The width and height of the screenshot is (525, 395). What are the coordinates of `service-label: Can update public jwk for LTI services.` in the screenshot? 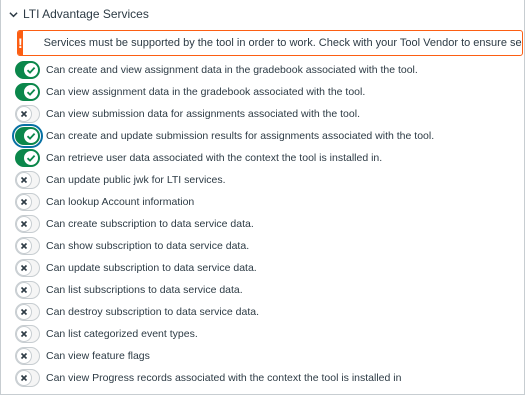 It's located at (136, 180).